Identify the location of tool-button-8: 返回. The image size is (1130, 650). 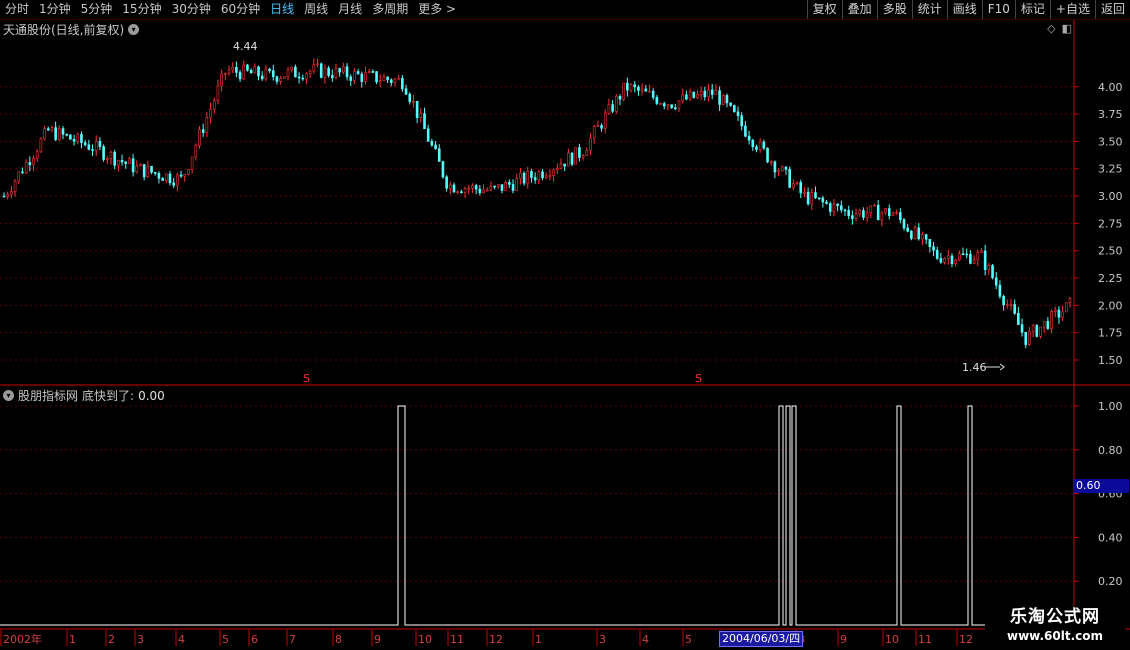
(1112, 9).